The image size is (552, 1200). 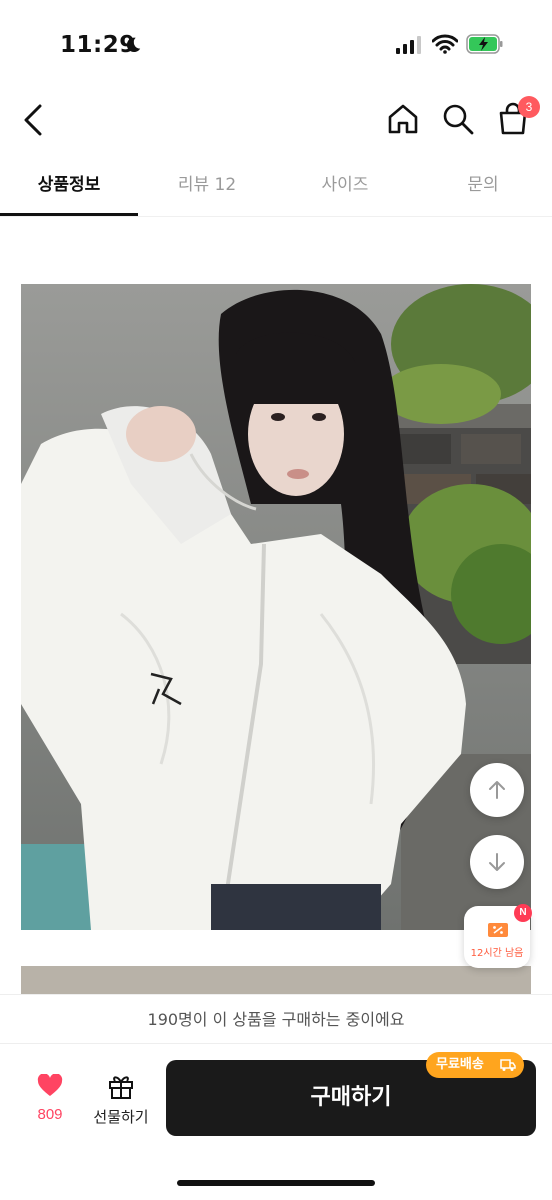 What do you see at coordinates (276, 120) in the screenshot?
I see `top-navigation` at bounding box center [276, 120].